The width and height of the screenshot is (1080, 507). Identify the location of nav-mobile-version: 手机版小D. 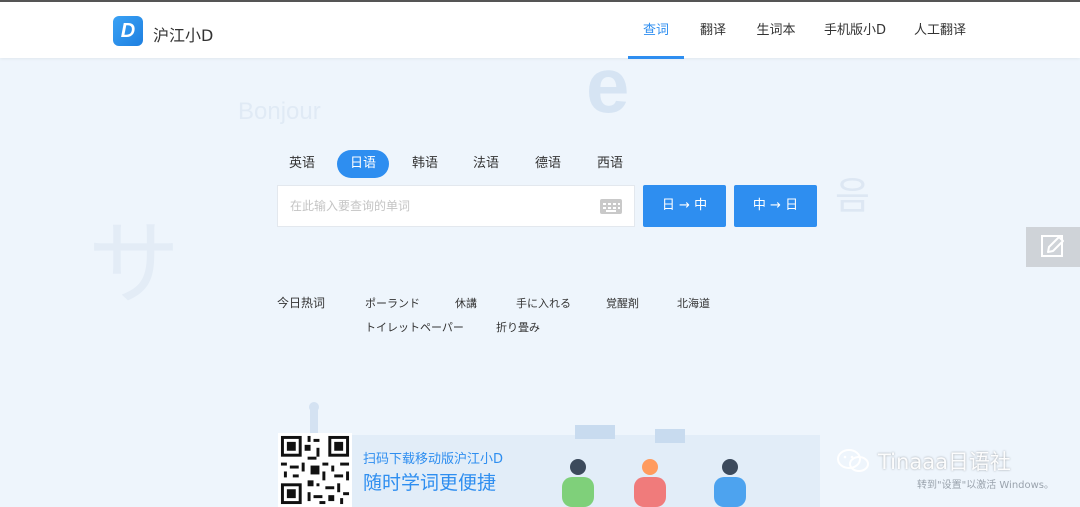
(855, 30).